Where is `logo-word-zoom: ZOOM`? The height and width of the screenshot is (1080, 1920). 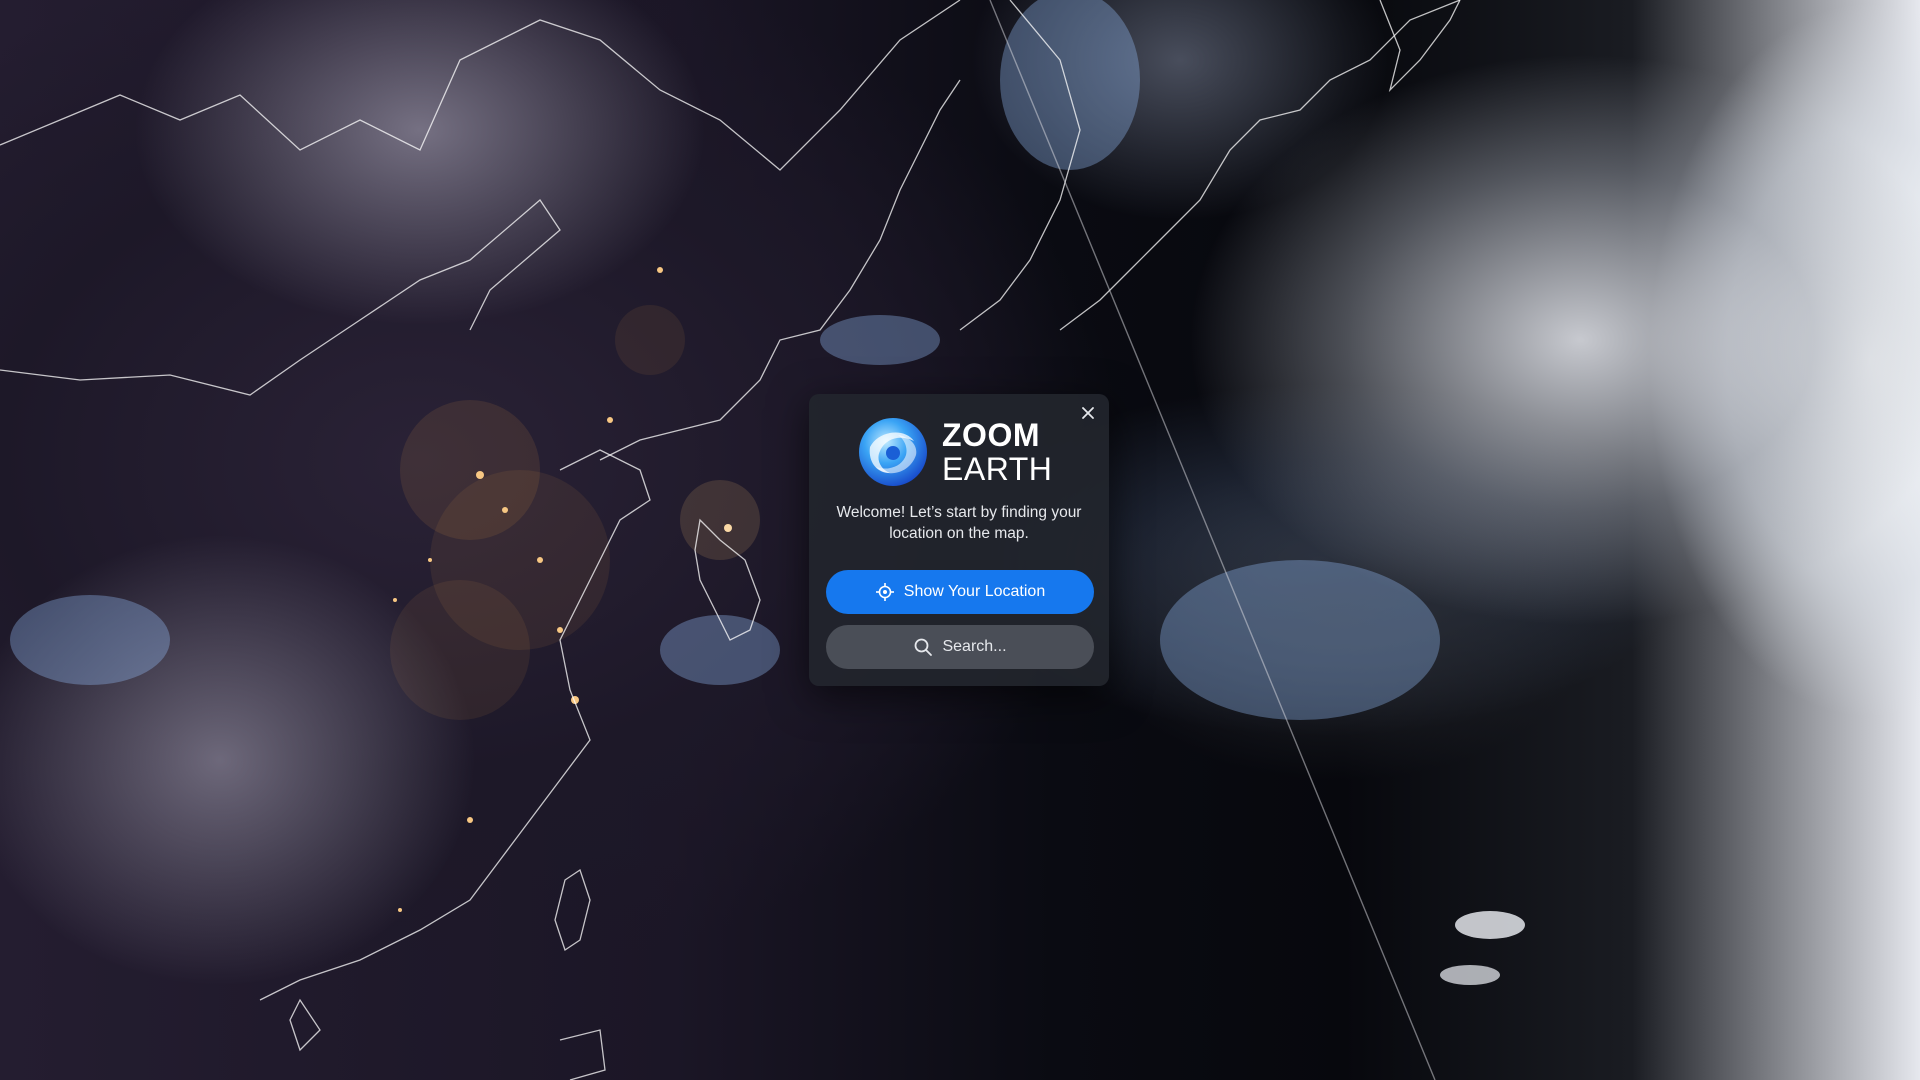 logo-word-zoom: ZOOM is located at coordinates (991, 435).